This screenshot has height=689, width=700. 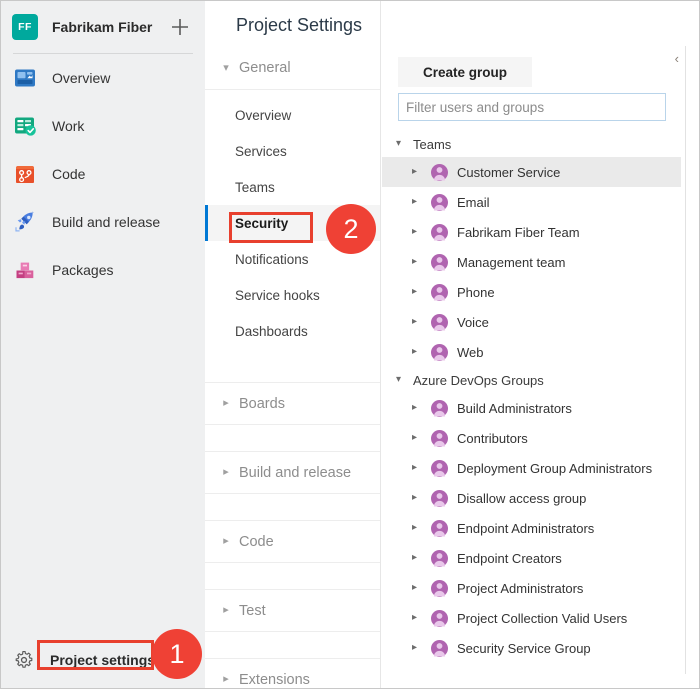 What do you see at coordinates (255, 187) in the screenshot?
I see `settings-nav-item-label: Teams` at bounding box center [255, 187].